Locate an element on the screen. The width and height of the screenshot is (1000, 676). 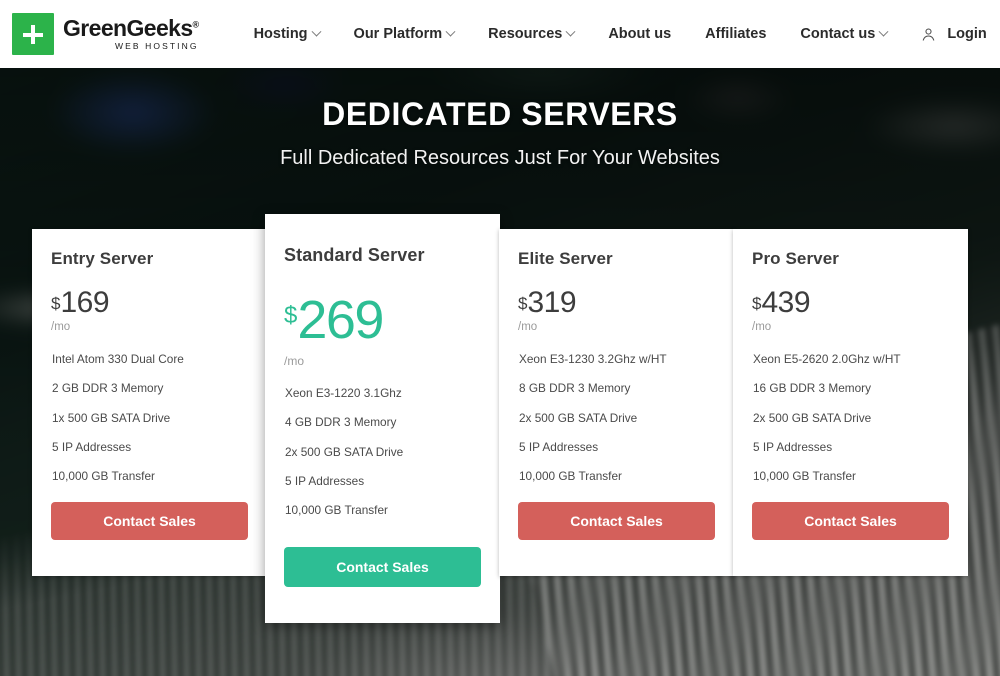
plan-feature: 8 GB DDR 3 Memory is located at coordinates (575, 388).